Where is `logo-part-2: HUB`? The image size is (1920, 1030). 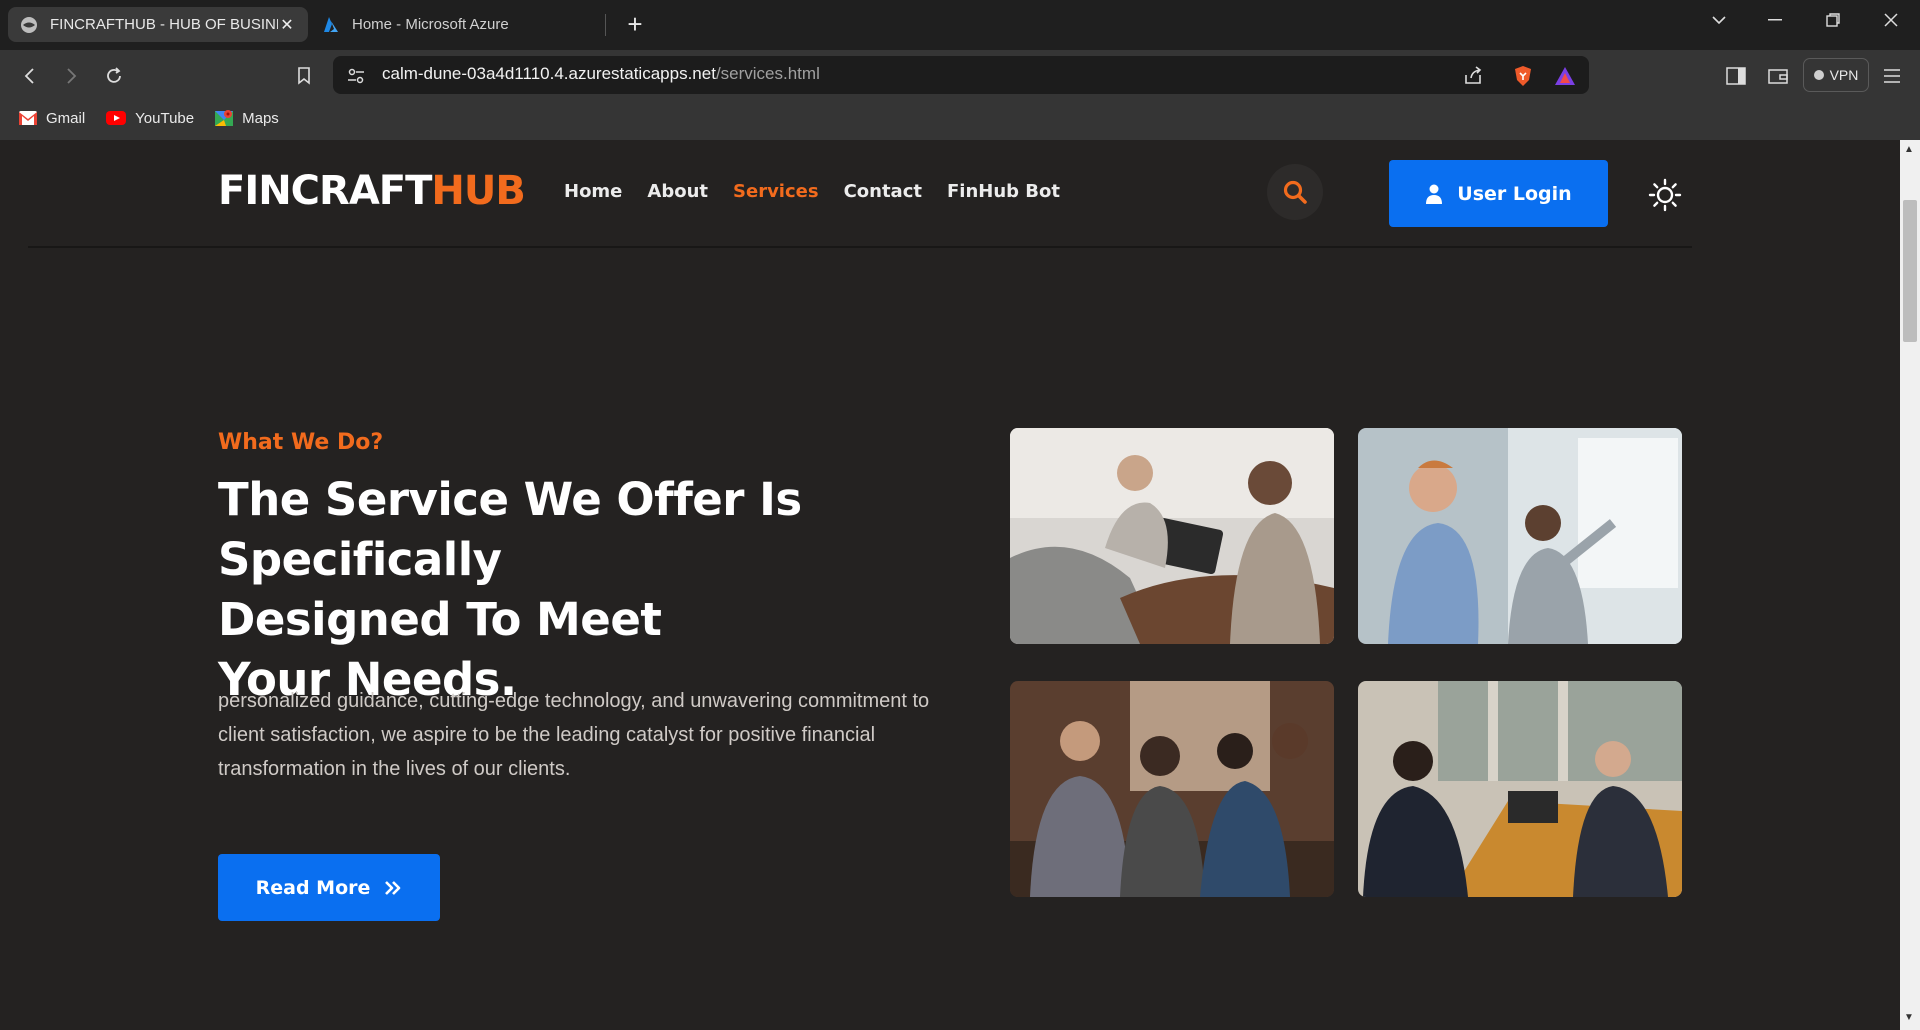 logo-part-2: HUB is located at coordinates (478, 191).